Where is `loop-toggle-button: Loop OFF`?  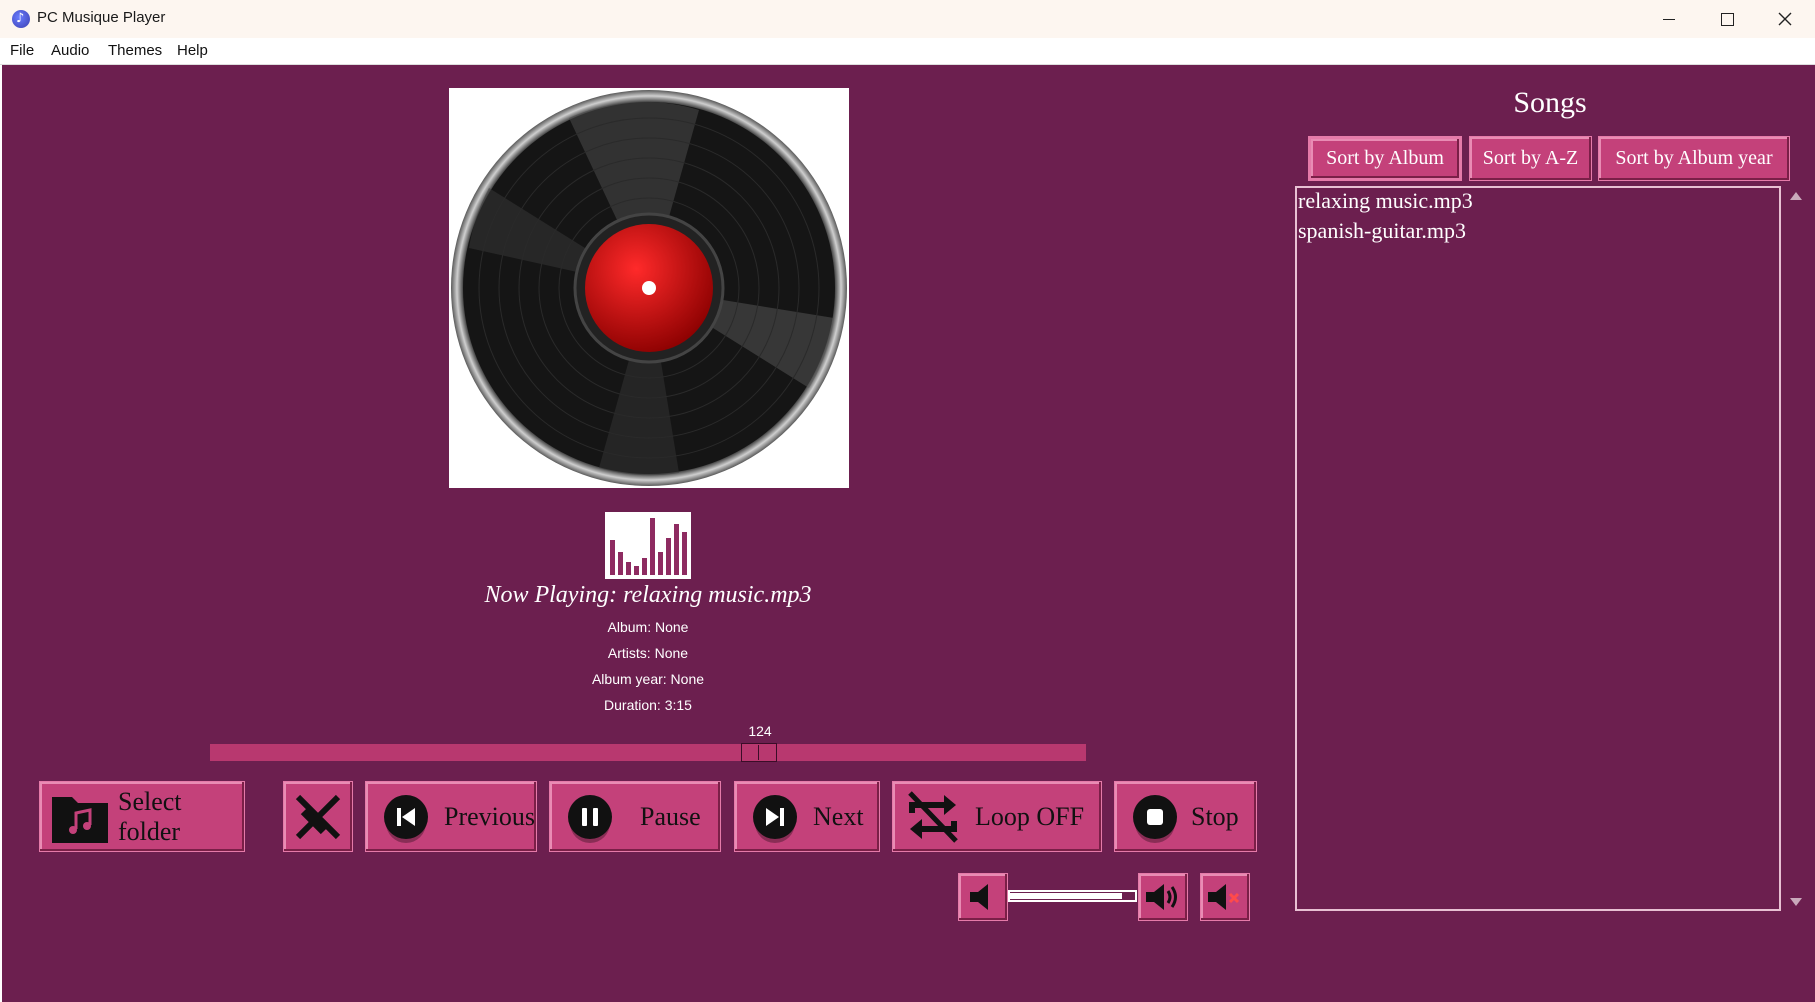
loop-toggle-button: Loop OFF is located at coordinates (997, 816).